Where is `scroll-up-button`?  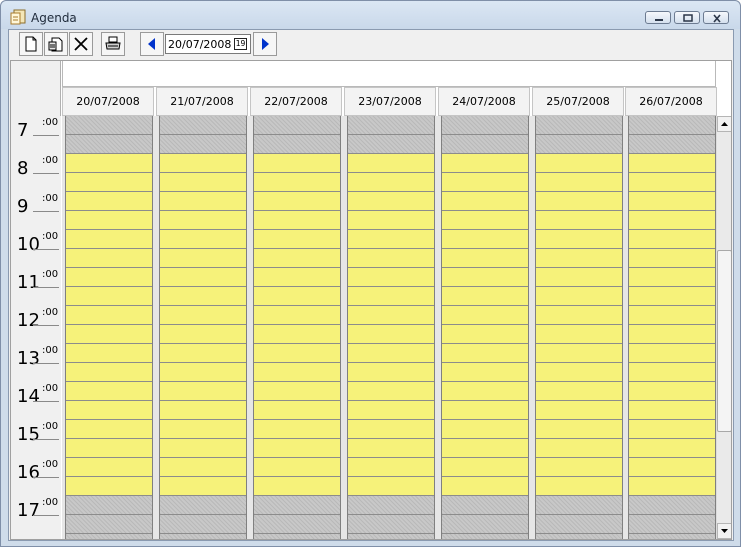 scroll-up-button is located at coordinates (724, 124).